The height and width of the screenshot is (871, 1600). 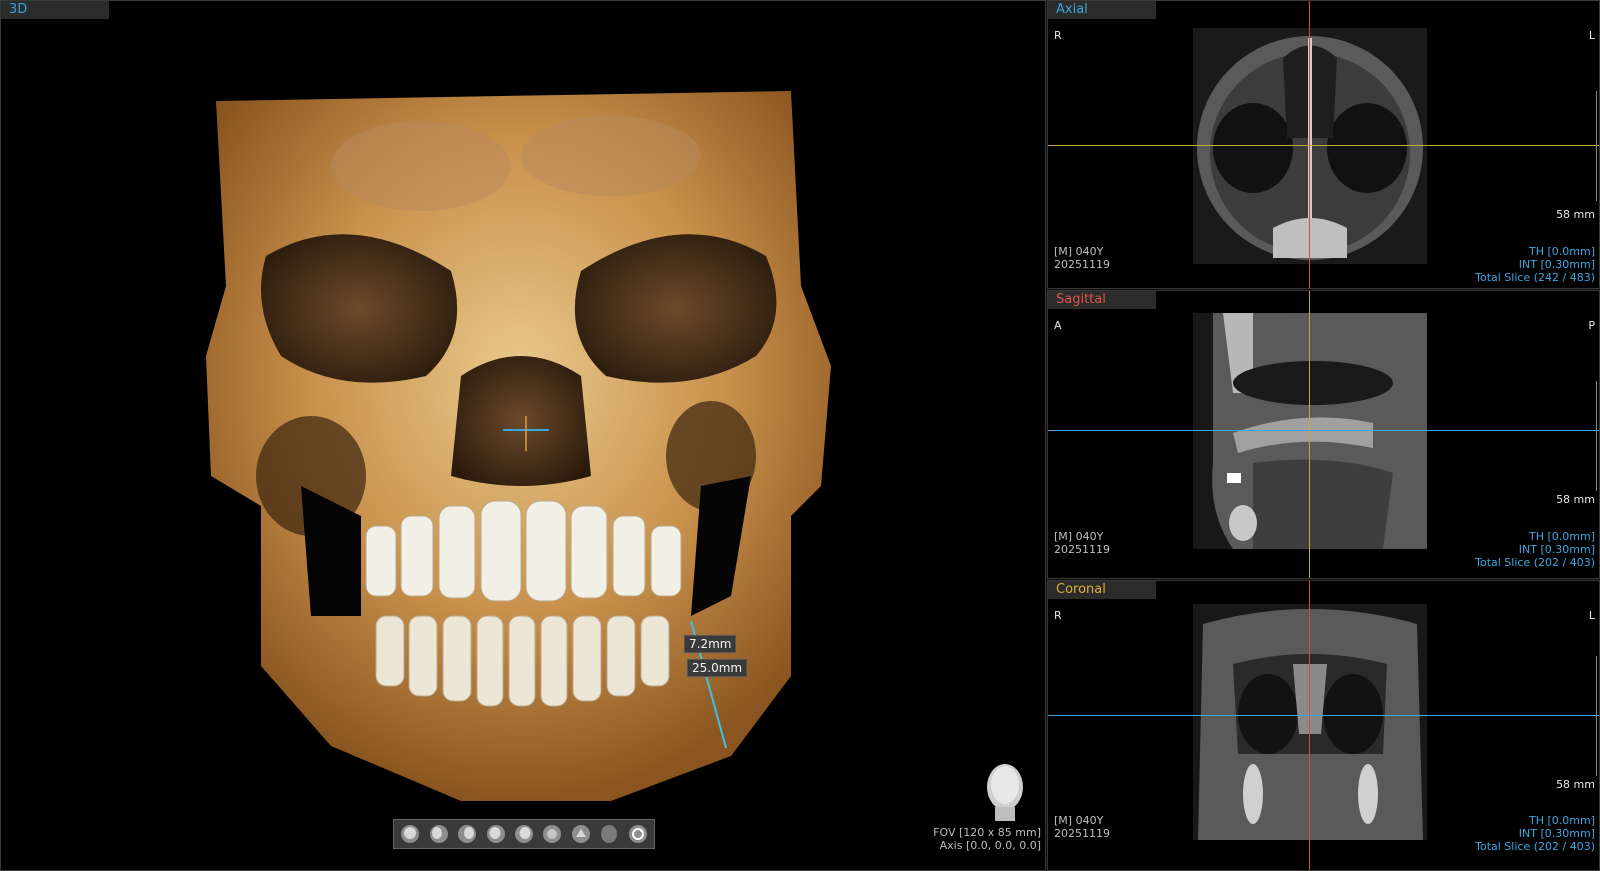 I want to click on sagittal-h-crosshair, so click(x=1323, y=430).